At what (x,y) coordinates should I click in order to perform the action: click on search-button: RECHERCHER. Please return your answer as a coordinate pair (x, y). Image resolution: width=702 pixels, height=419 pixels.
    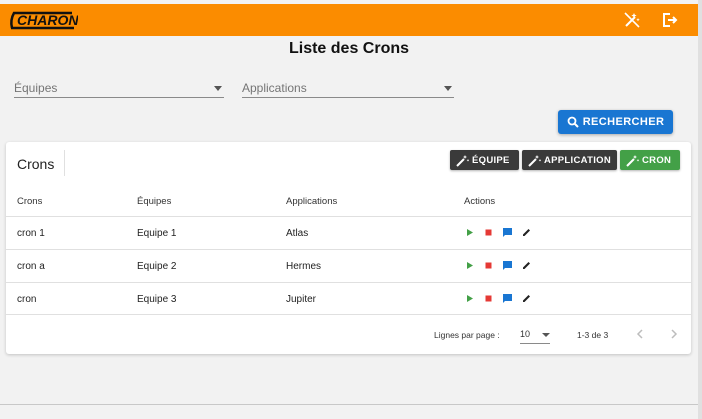
    Looking at the image, I should click on (615, 122).